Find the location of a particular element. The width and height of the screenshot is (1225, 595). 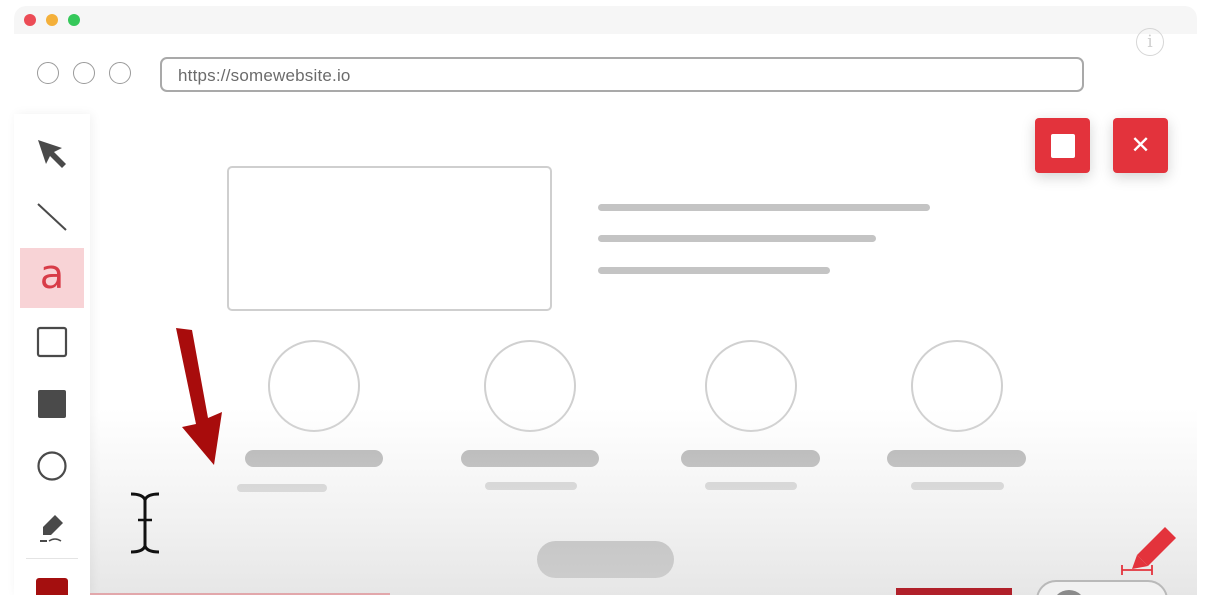

user-pill is located at coordinates (1102, 587).